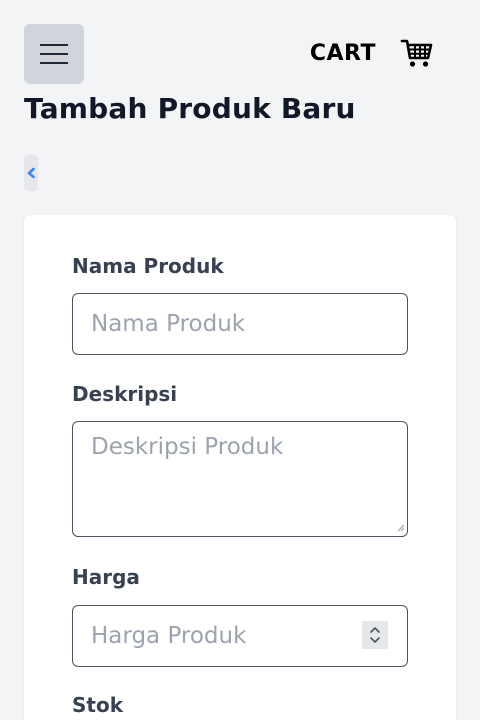  What do you see at coordinates (54, 45) in the screenshot?
I see `hamburger-menu-icon` at bounding box center [54, 45].